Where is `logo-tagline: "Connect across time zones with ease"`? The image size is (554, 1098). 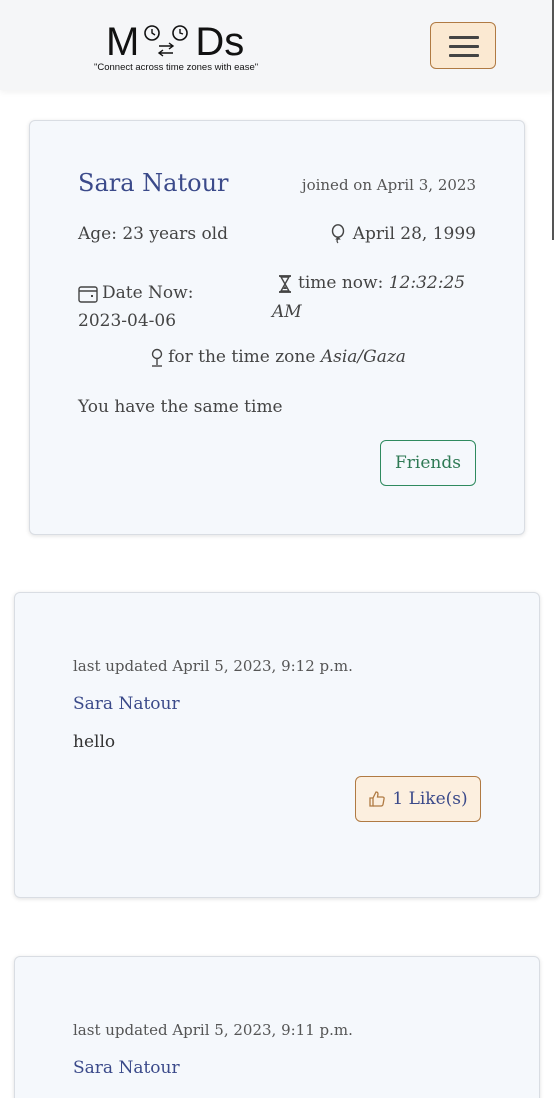
logo-tagline: "Connect across time zones with ease" is located at coordinates (176, 67).